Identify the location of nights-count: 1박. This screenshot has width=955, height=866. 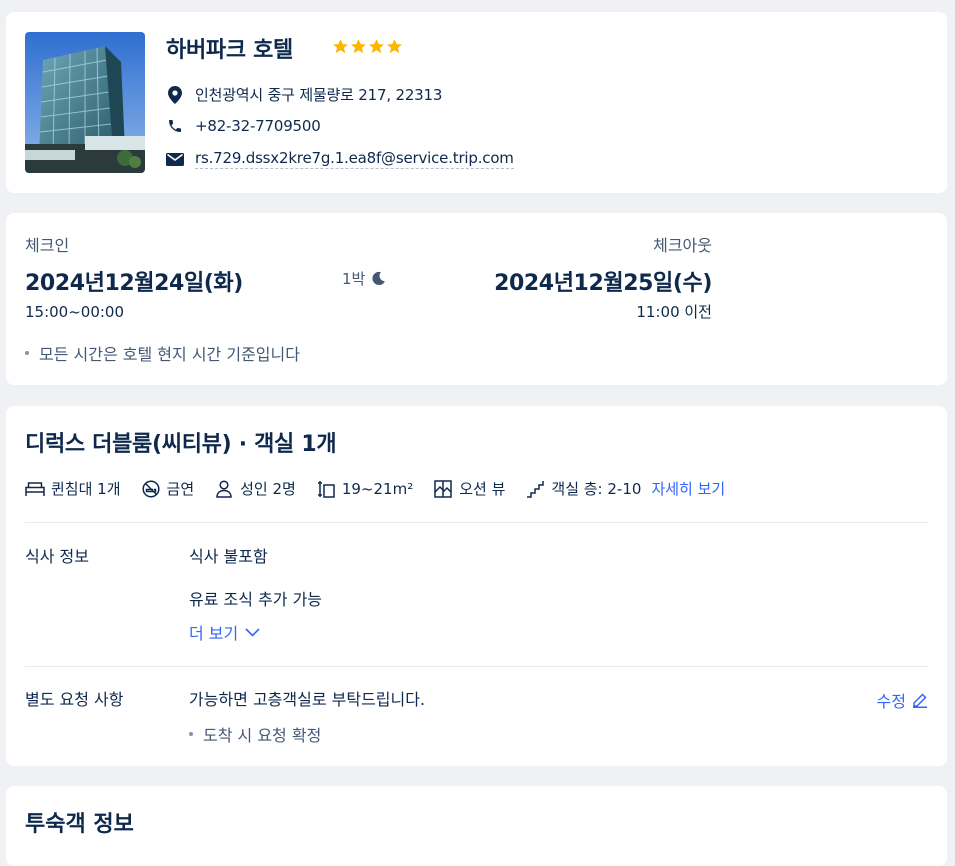
(364, 278).